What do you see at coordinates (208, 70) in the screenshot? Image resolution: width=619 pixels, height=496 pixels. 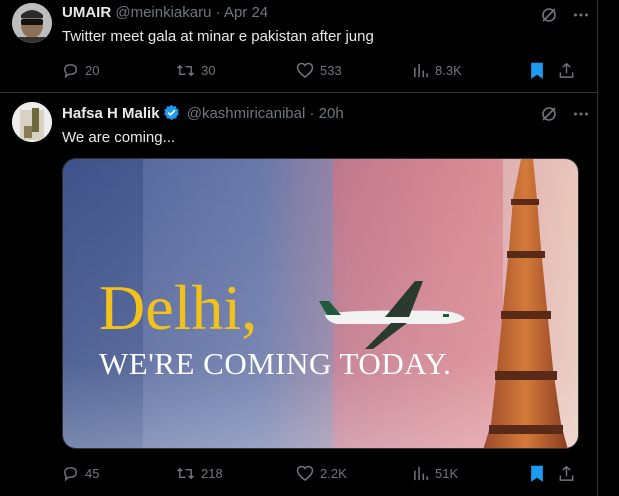 I see `retweet-count: 30` at bounding box center [208, 70].